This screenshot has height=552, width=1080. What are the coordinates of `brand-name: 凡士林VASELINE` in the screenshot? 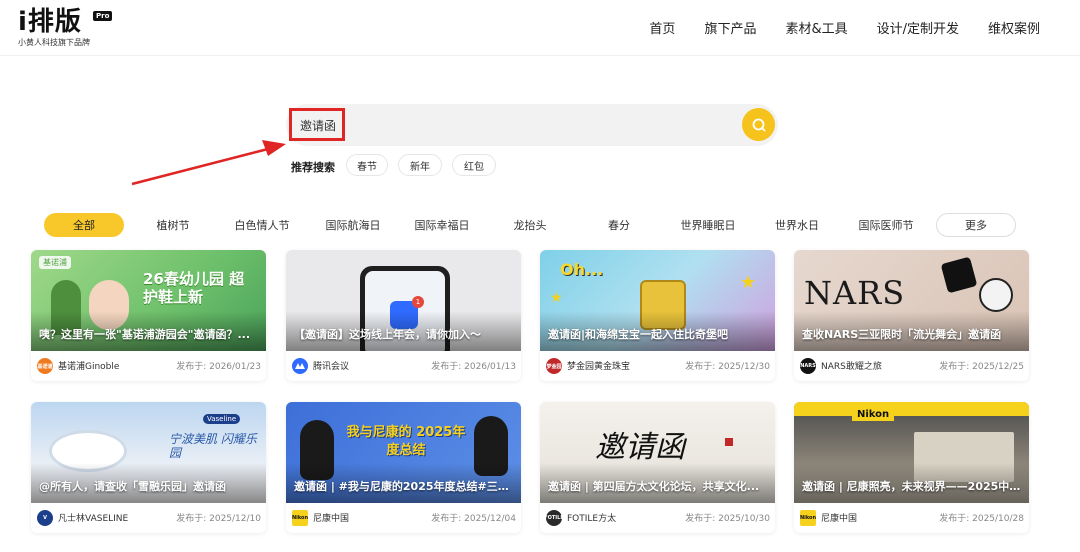 It's located at (93, 519).